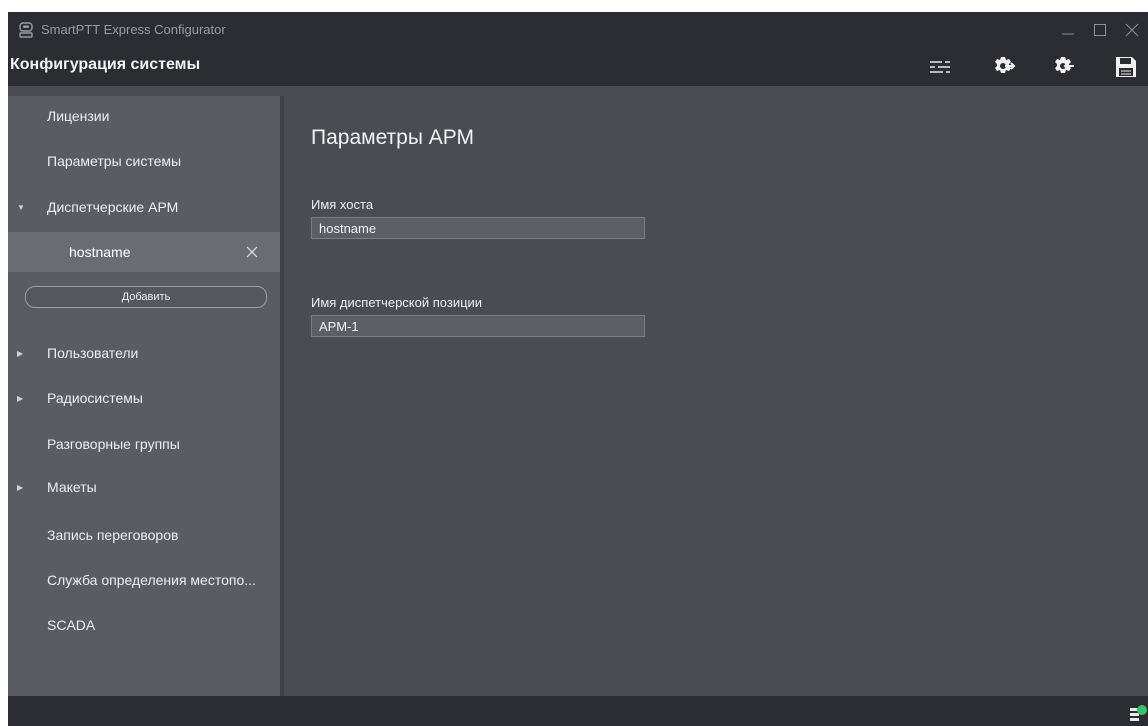 This screenshot has height=726, width=1148. What do you see at coordinates (144, 487) in the screenshot?
I see `sidebar-item-layouts: ▶ Макеты` at bounding box center [144, 487].